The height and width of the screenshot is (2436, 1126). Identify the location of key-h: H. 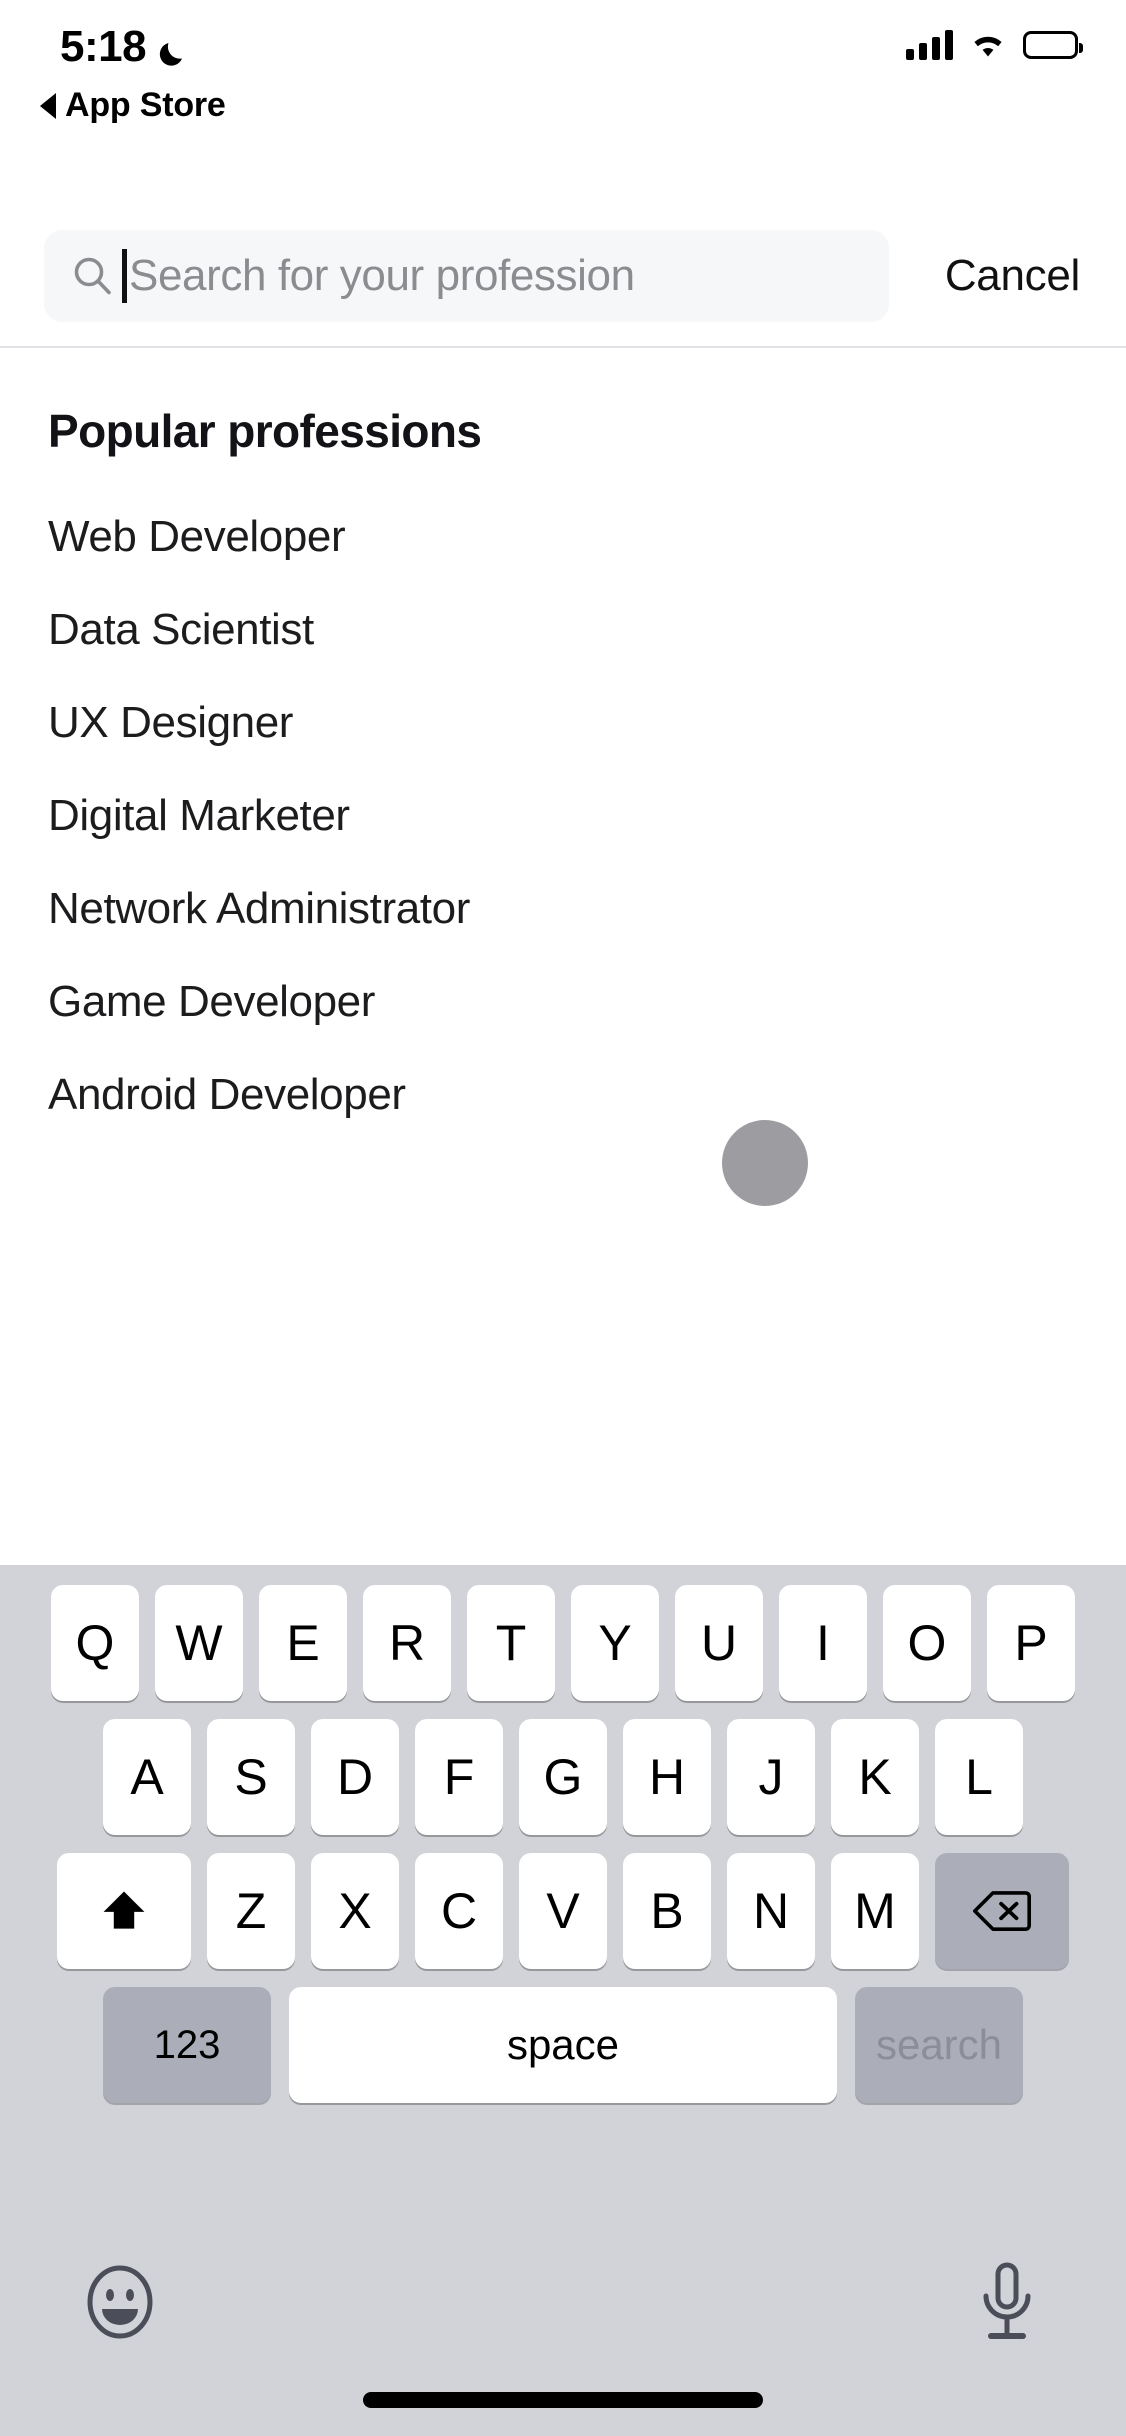
(667, 1777).